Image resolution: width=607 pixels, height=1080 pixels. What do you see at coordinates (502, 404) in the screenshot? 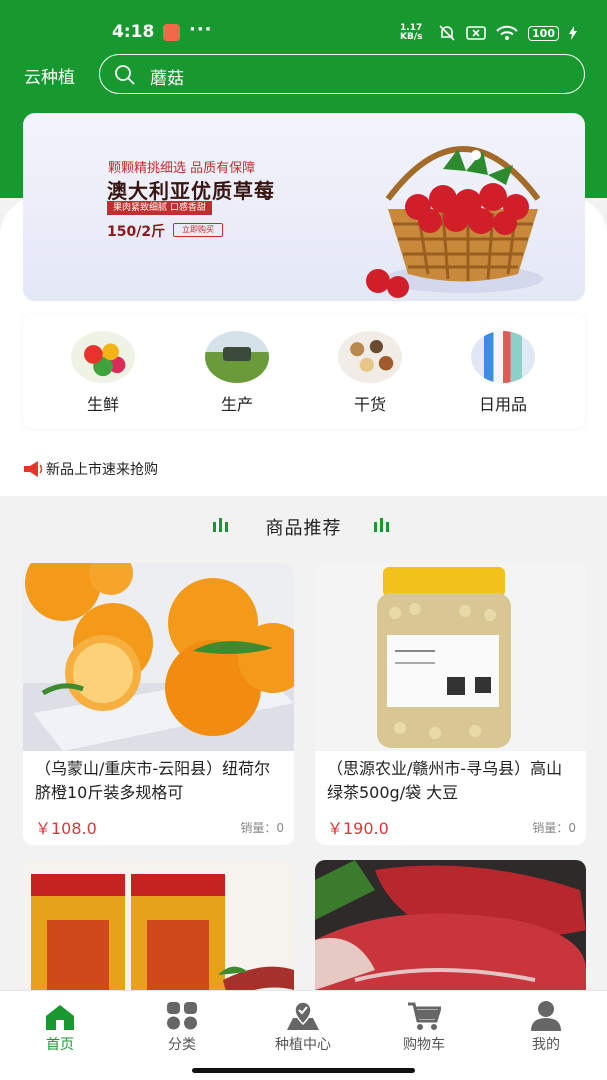
I see `category-label: 日用品` at bounding box center [502, 404].